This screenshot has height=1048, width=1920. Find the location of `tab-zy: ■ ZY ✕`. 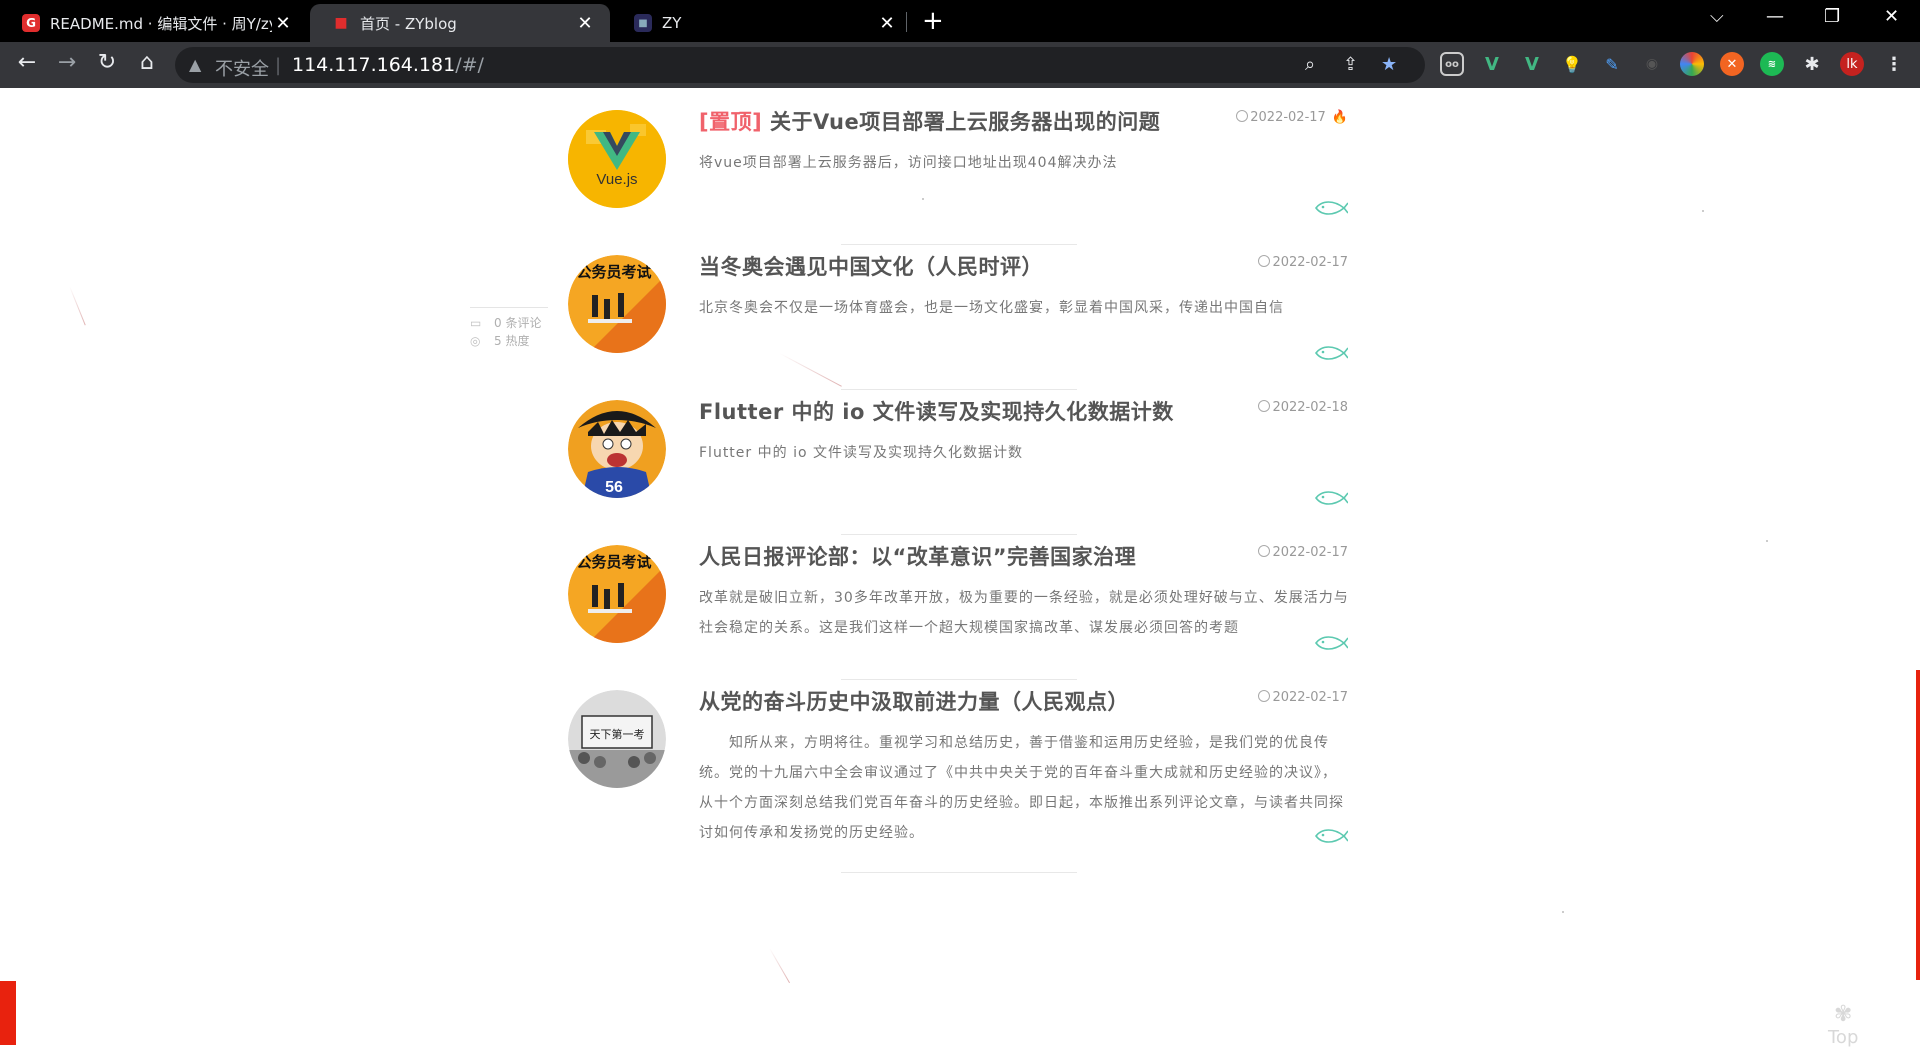

tab-zy: ■ ZY ✕ is located at coordinates (762, 23).